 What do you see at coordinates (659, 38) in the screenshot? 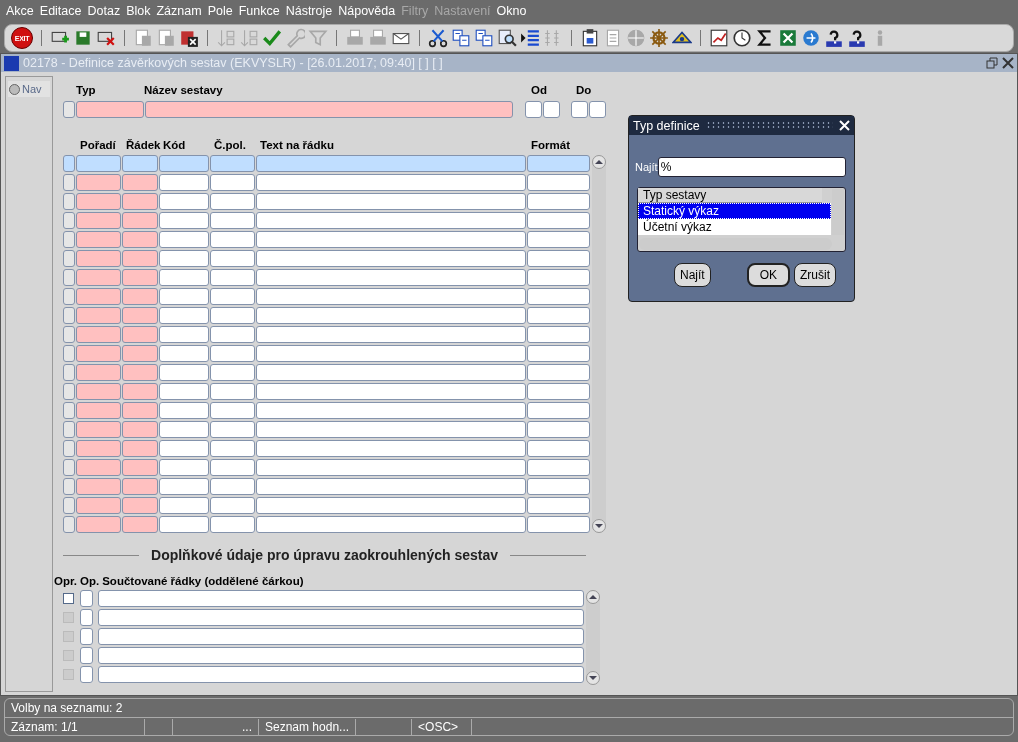
I see `wheel-icon` at bounding box center [659, 38].